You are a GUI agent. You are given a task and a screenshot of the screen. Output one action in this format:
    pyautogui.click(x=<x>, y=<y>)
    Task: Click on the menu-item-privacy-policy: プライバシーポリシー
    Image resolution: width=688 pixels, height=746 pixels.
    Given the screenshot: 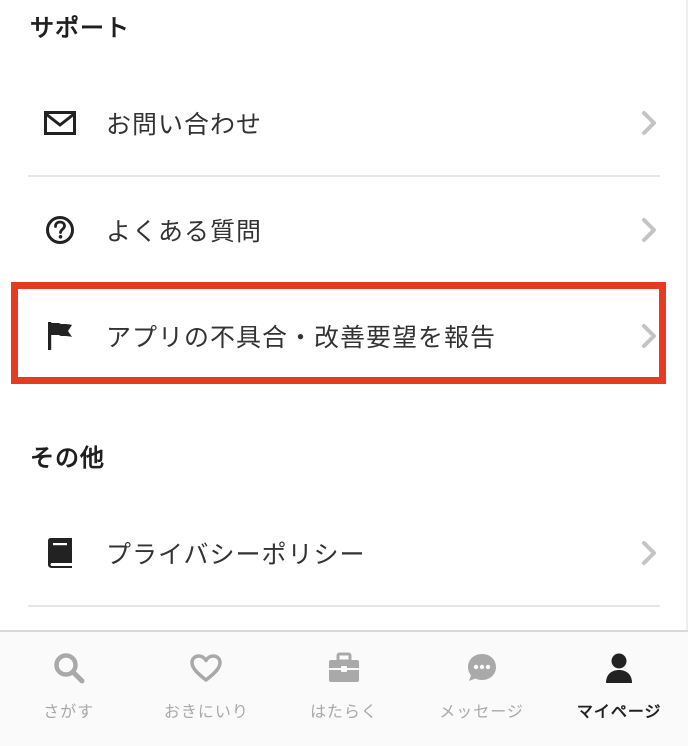 What is the action you would take?
    pyautogui.click(x=344, y=553)
    